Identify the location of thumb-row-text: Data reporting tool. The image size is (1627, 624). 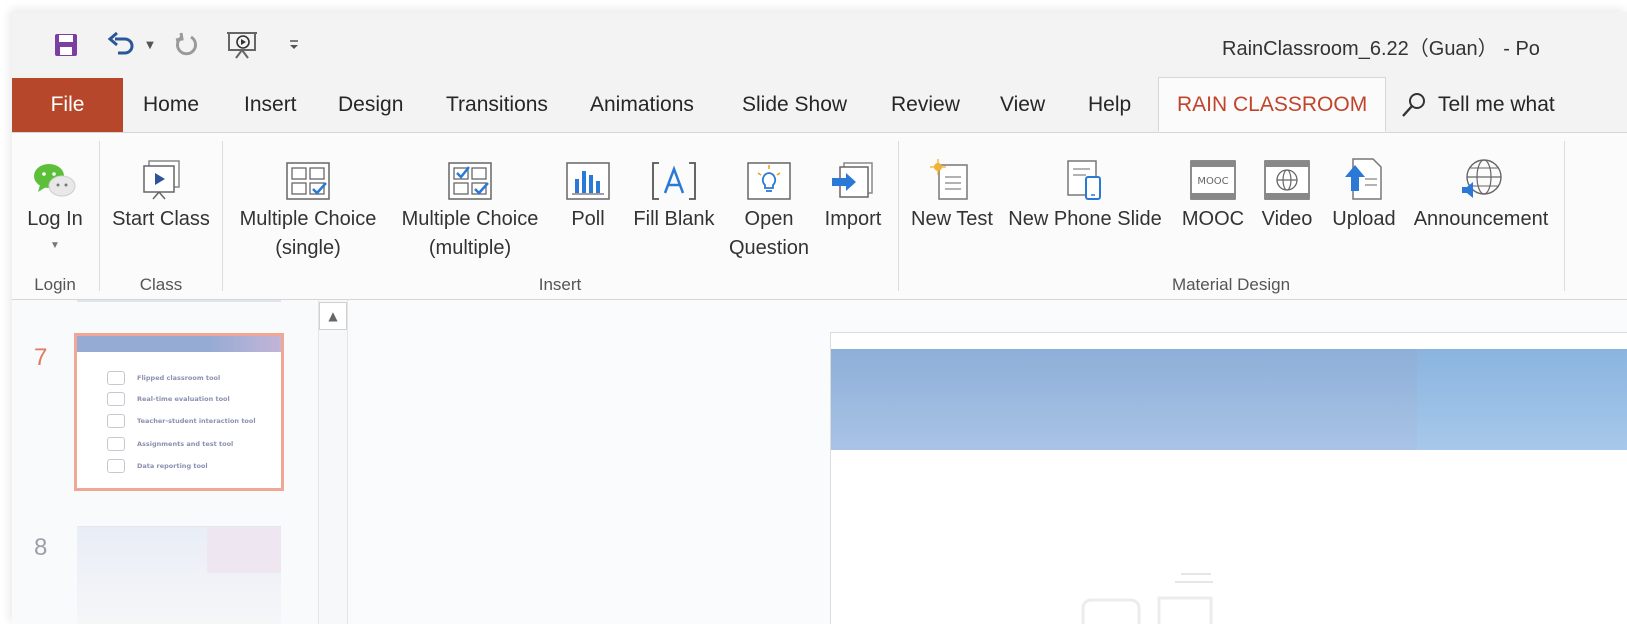
(172, 466).